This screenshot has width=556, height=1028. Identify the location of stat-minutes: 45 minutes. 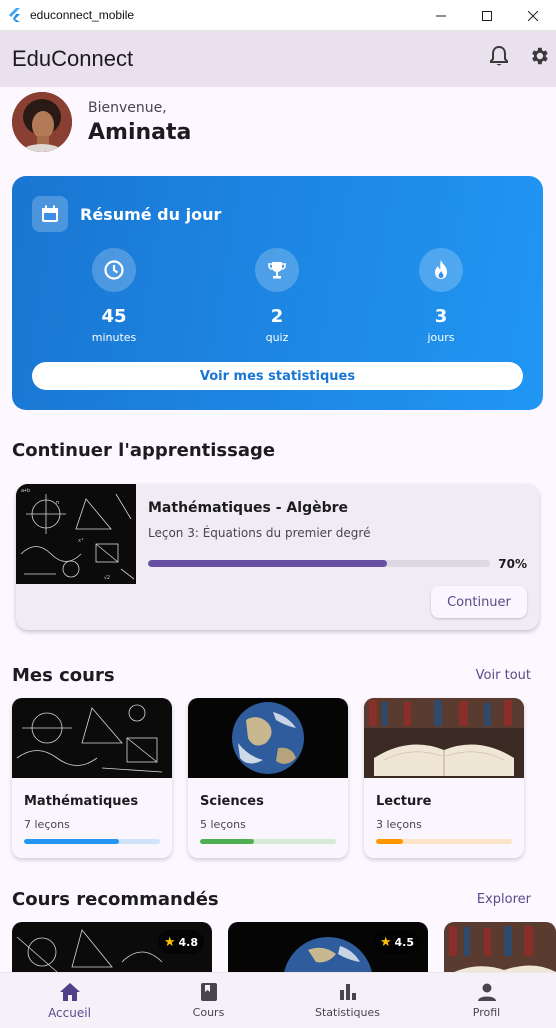
(114, 296).